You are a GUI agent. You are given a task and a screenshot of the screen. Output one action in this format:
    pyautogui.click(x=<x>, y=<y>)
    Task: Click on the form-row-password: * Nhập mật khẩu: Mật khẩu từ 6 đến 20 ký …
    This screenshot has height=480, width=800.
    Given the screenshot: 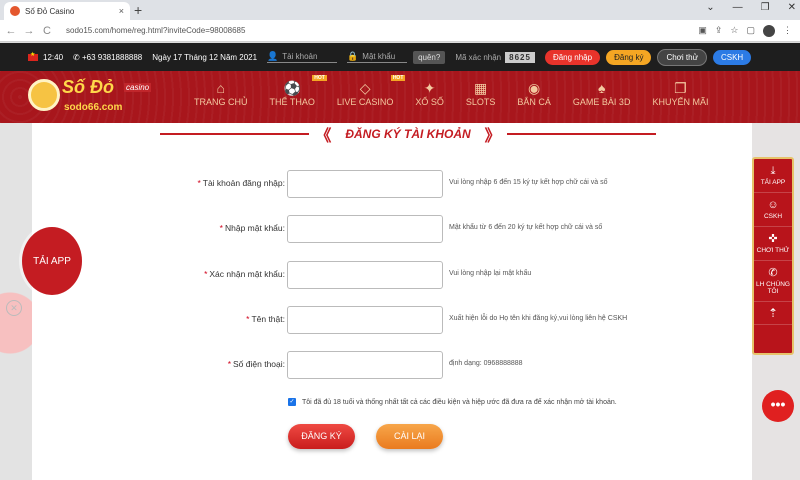 What is the action you would take?
    pyautogui.click(x=392, y=229)
    